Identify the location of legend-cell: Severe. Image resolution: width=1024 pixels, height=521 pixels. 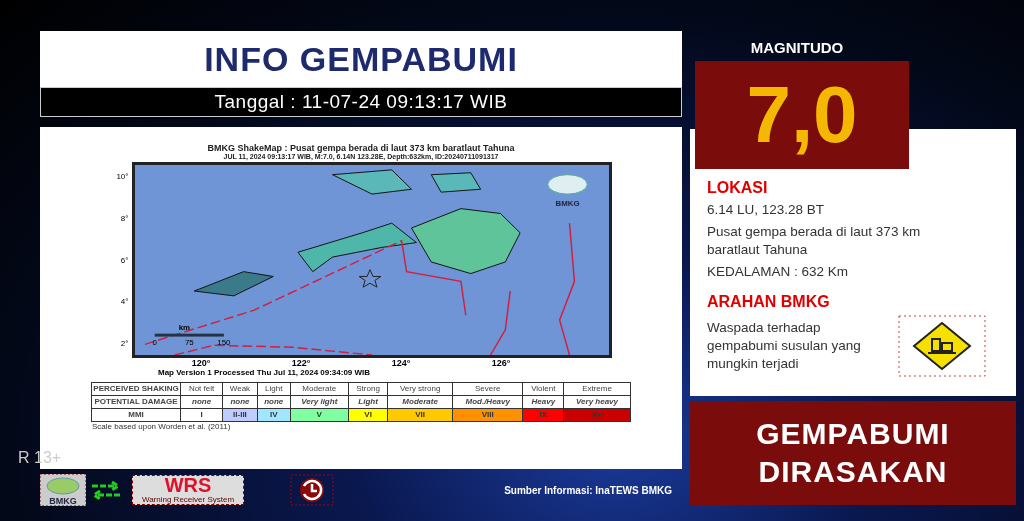
(487, 389).